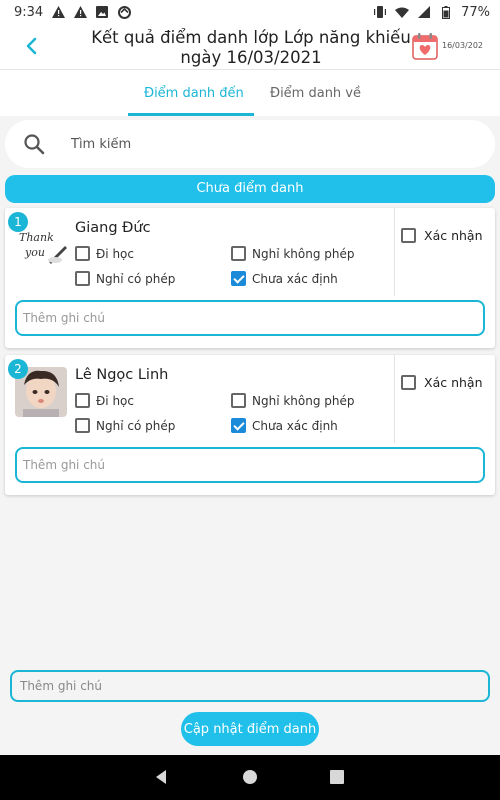  I want to click on tab-check-out: Điểm danh về, so click(315, 93).